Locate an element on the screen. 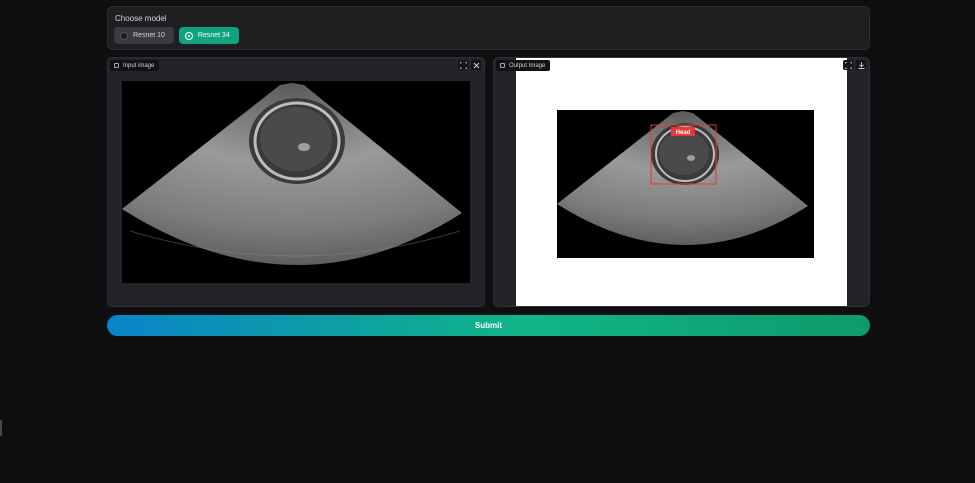  download-button is located at coordinates (861, 65).